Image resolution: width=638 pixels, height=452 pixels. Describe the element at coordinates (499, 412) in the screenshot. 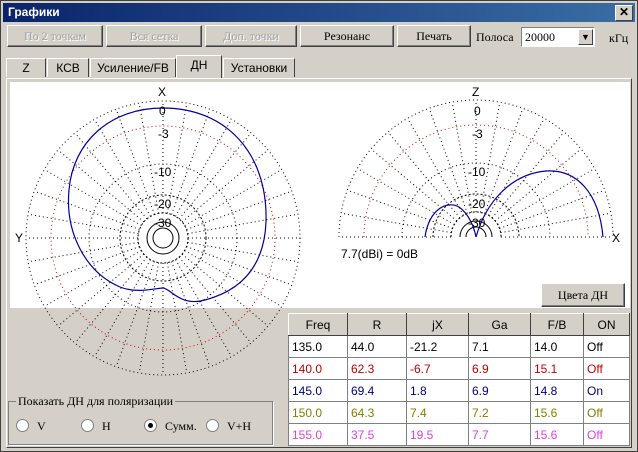

I see `cell-ga: 7.2` at that location.